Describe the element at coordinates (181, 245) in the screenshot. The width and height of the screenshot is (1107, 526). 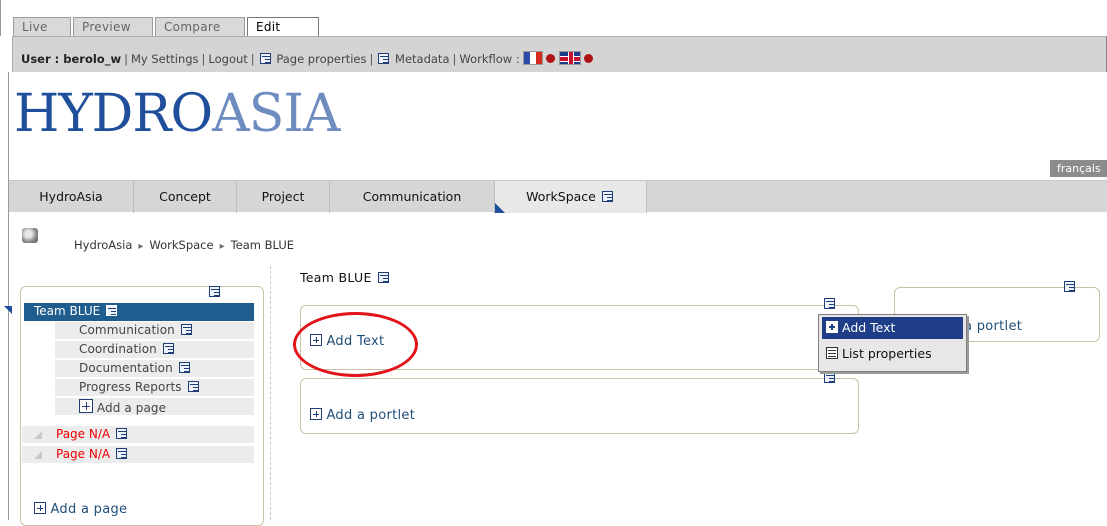
I see `breadcrumb-item: WorkSpace` at that location.